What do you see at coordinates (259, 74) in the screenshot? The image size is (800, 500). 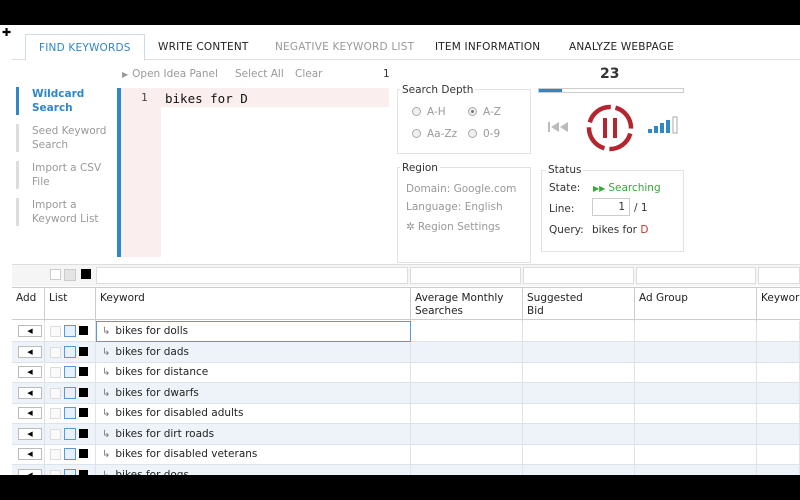 I see `select-all-button: Select All` at bounding box center [259, 74].